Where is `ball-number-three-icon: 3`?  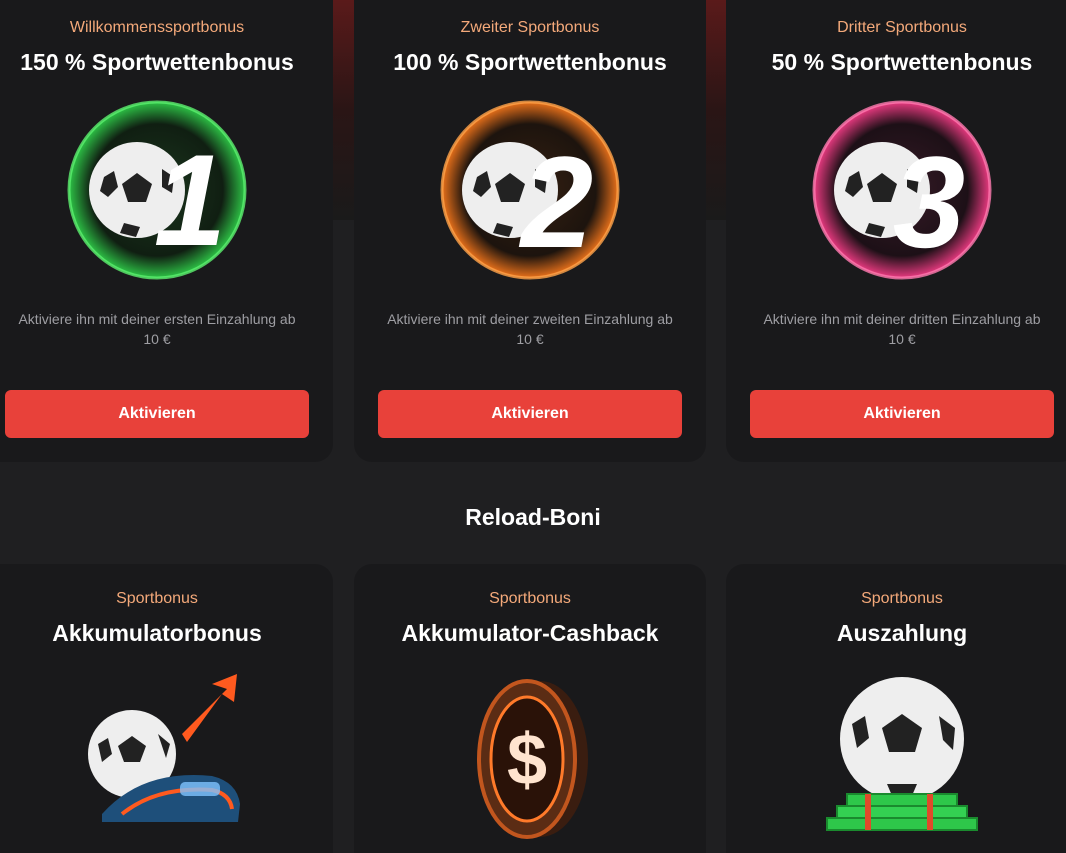
ball-number-three-icon: 3 is located at coordinates (902, 190).